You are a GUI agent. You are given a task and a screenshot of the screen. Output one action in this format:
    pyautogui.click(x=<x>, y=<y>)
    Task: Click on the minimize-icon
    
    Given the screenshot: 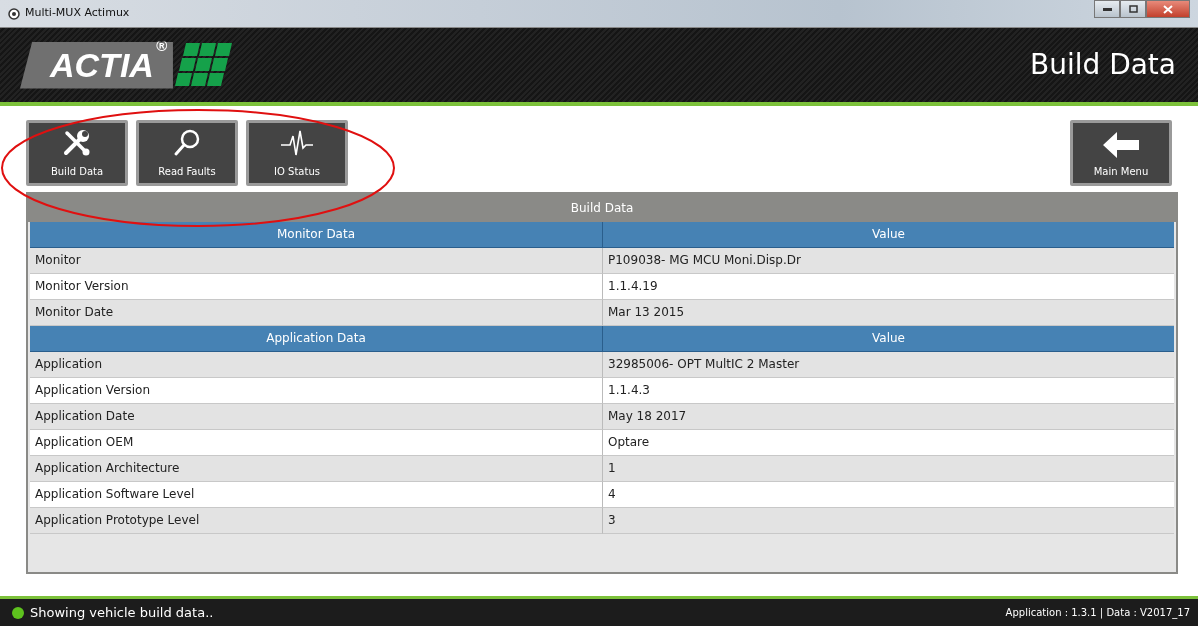 What is the action you would take?
    pyautogui.click(x=1107, y=9)
    